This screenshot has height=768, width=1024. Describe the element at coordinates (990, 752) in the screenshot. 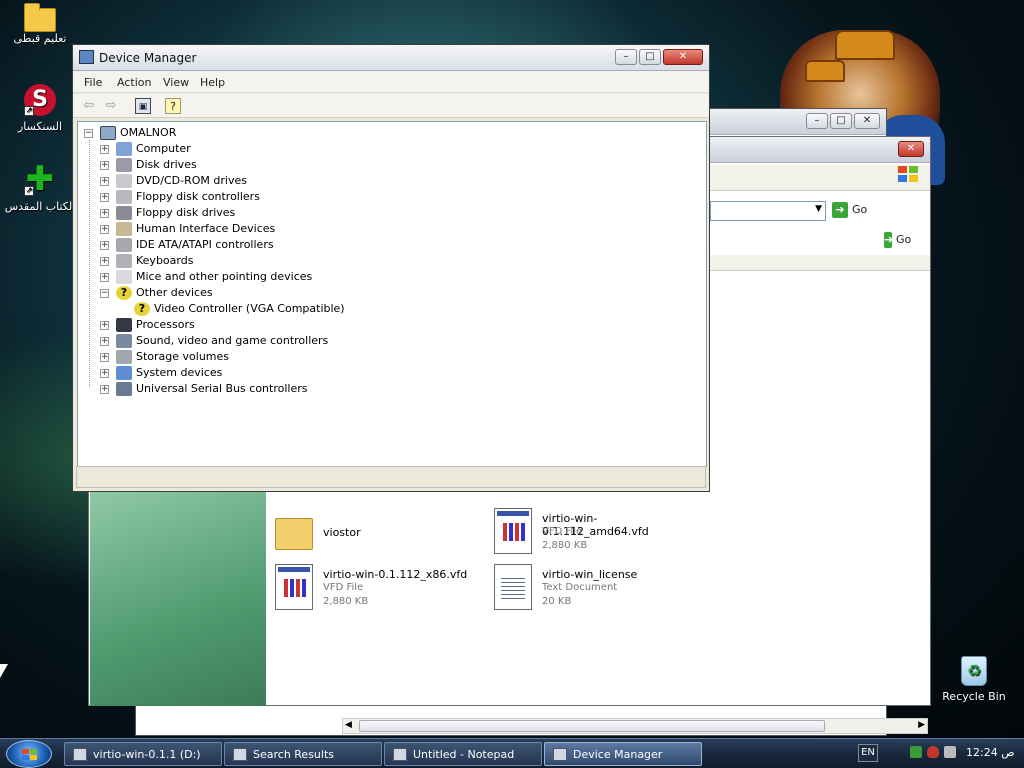

I see `clock: 12:24 ص` at that location.